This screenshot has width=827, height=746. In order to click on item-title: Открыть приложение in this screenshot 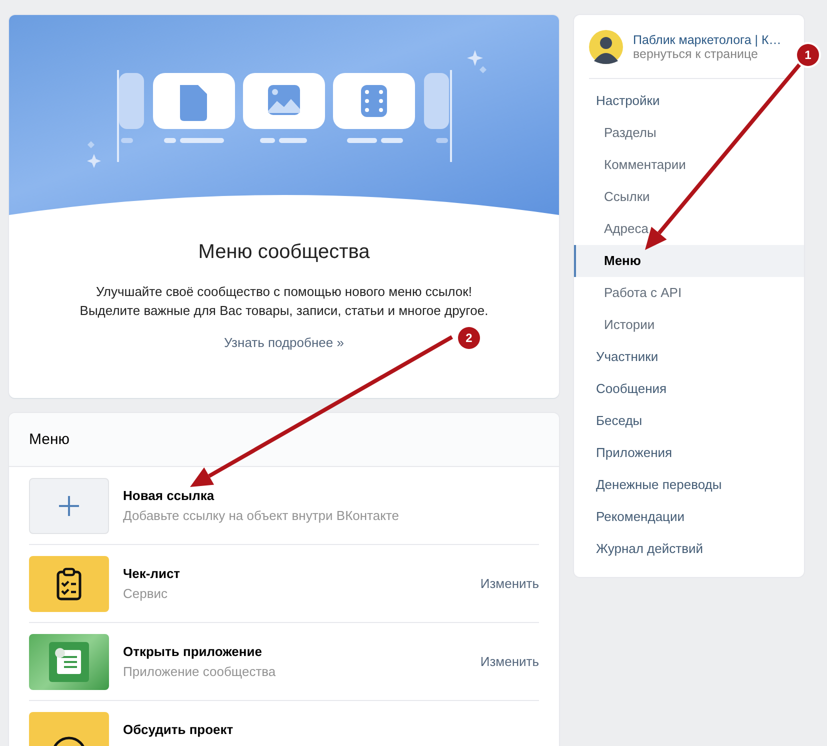, I will do `click(193, 651)`.